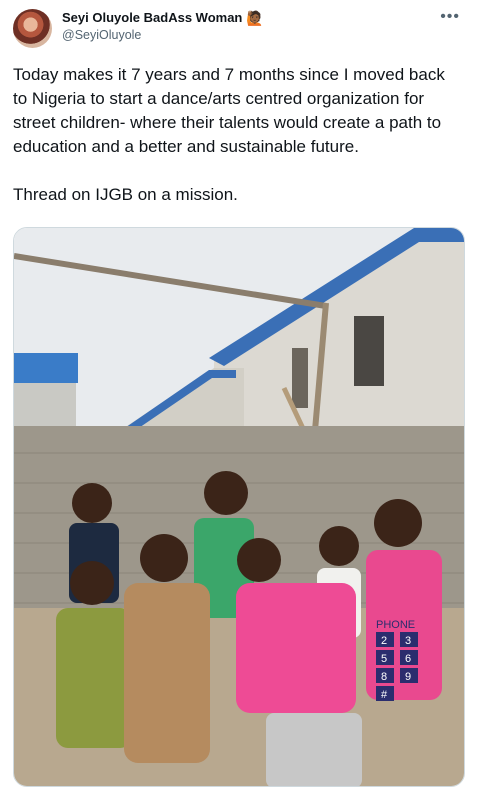 The height and width of the screenshot is (787, 480). What do you see at coordinates (384, 677) in the screenshot?
I see `jersey-number: 8` at bounding box center [384, 677].